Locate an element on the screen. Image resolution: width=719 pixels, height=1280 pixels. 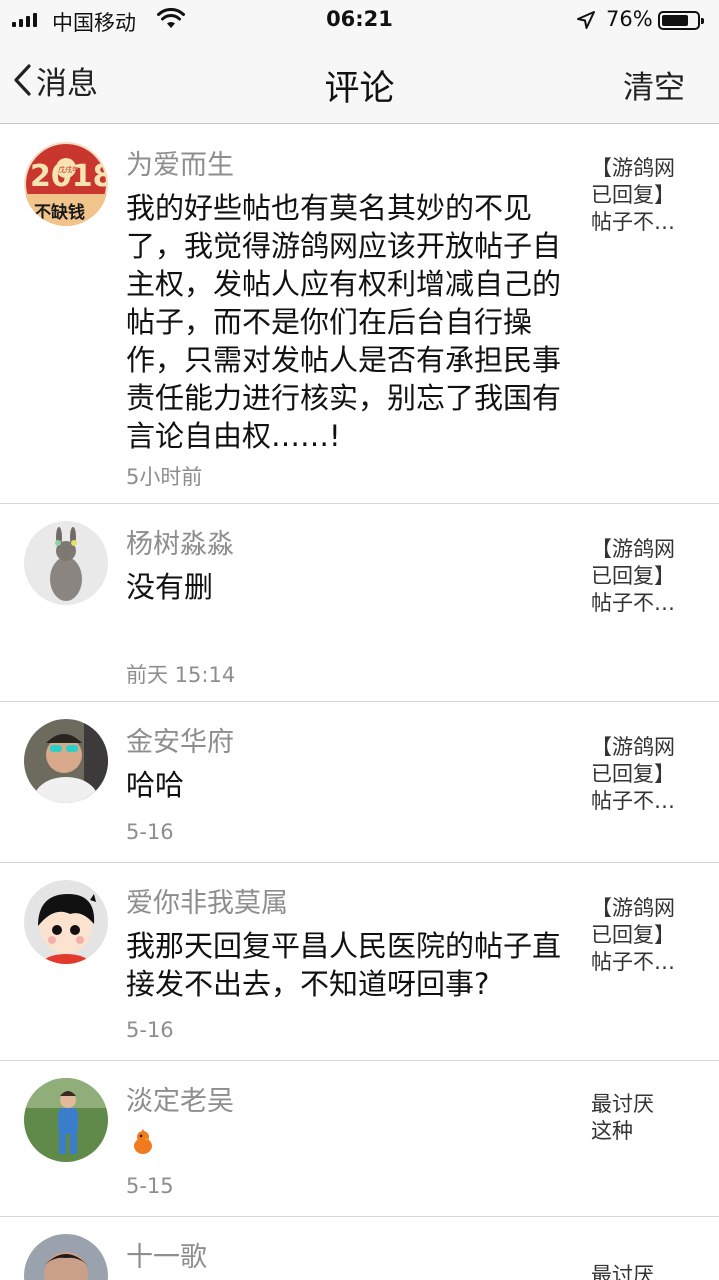
status-bar: 中国移动 06:21 76% is located at coordinates (359, 20).